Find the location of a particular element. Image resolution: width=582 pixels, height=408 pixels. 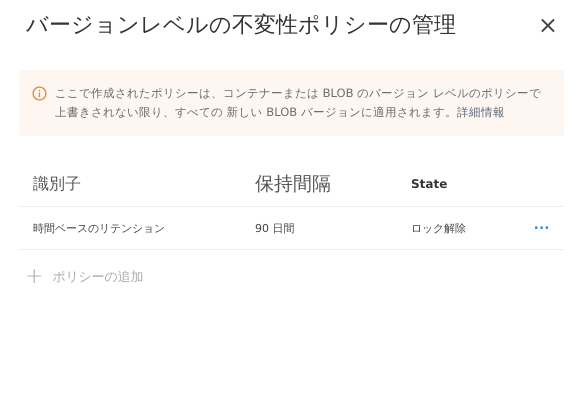

column-header: State is located at coordinates (429, 184).